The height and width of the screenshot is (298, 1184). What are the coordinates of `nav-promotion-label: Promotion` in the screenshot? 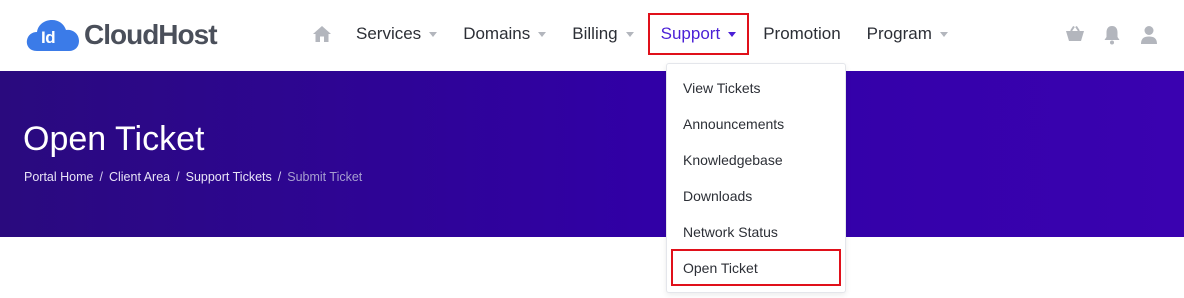 It's located at (802, 33).